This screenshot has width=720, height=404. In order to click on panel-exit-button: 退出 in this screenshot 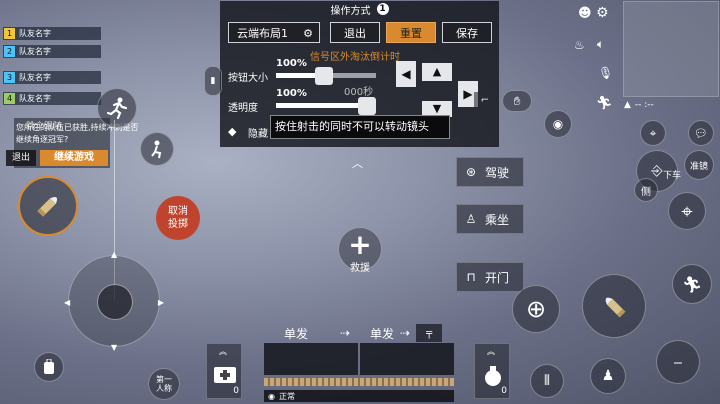, I will do `click(355, 32)`.